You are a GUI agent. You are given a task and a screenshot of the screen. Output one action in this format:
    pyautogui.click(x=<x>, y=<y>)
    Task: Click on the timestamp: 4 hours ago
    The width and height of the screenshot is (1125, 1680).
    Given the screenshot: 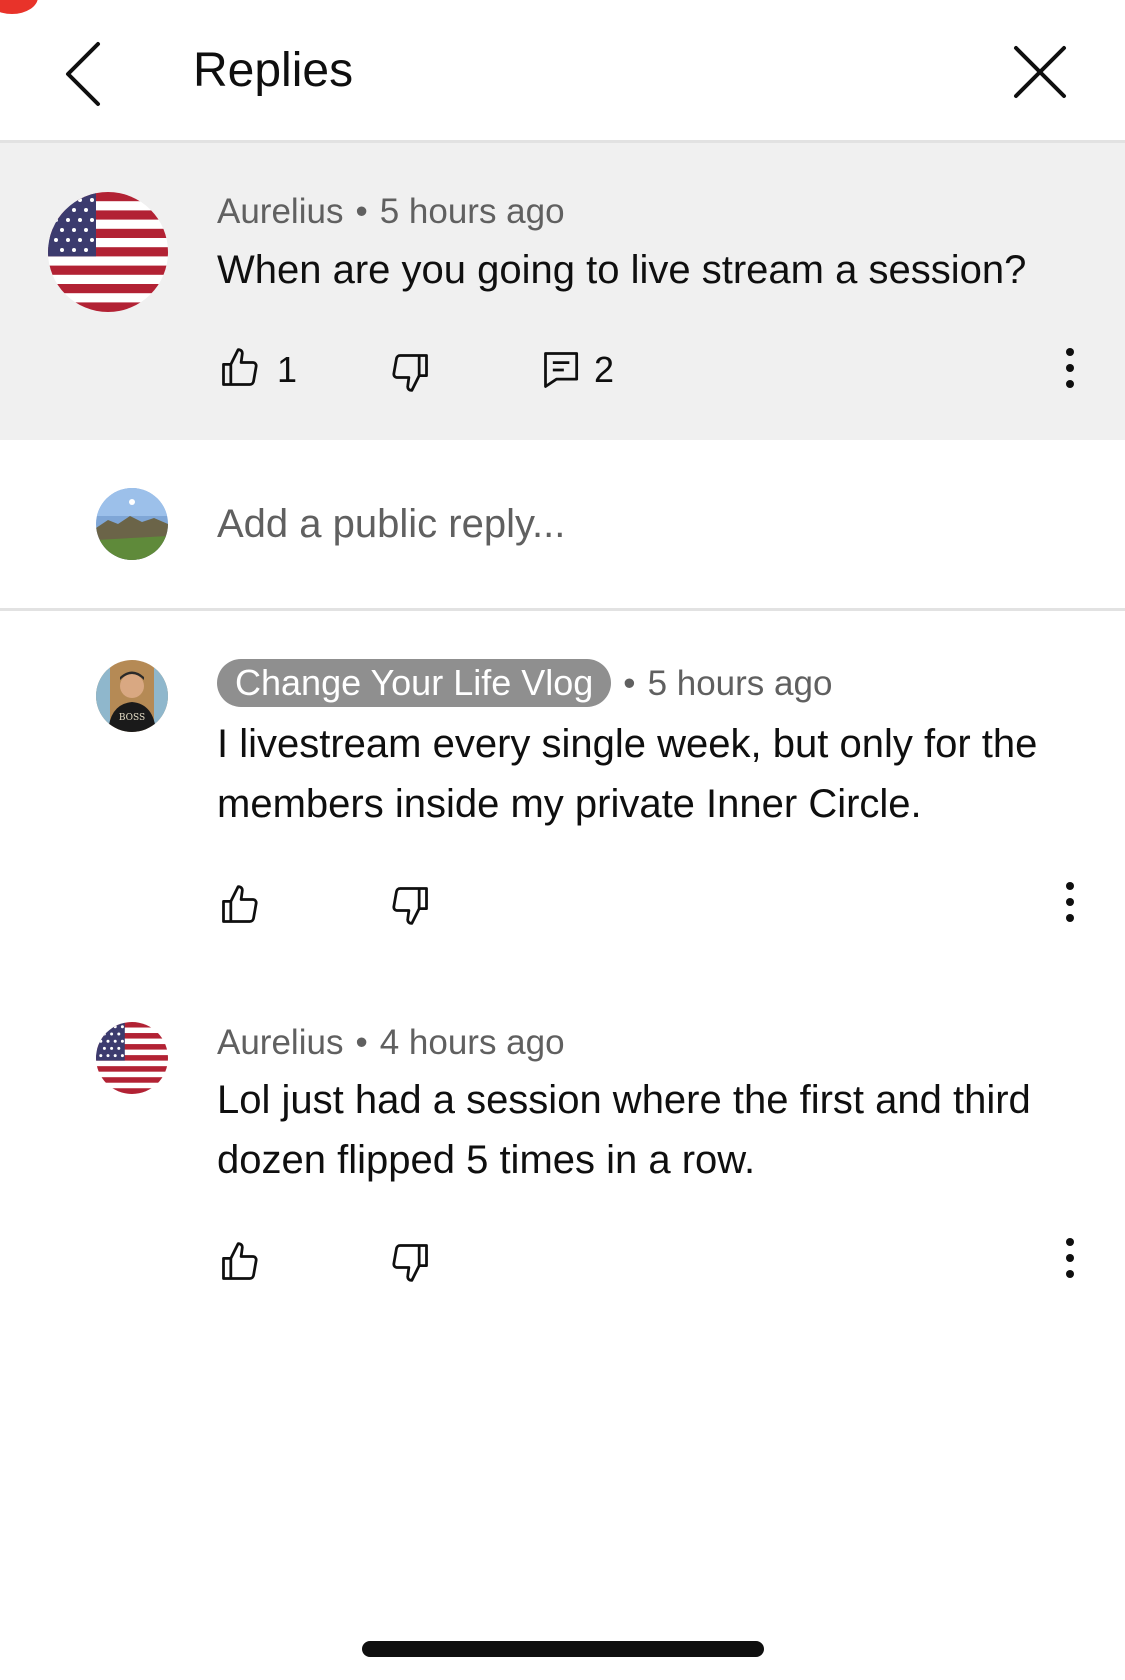 What is the action you would take?
    pyautogui.click(x=472, y=1042)
    